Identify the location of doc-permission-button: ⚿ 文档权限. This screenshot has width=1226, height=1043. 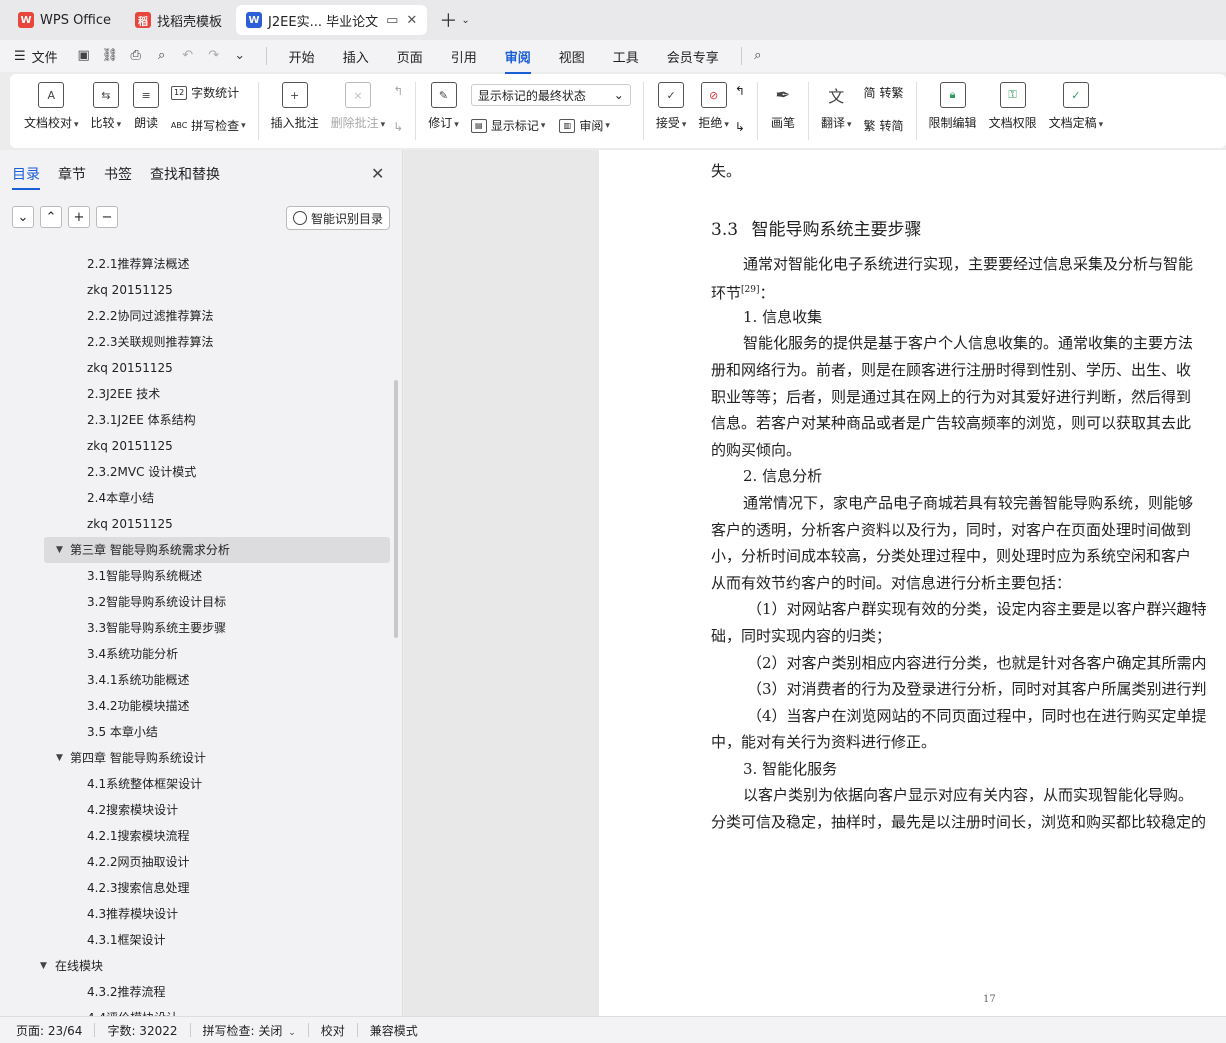
(1013, 106).